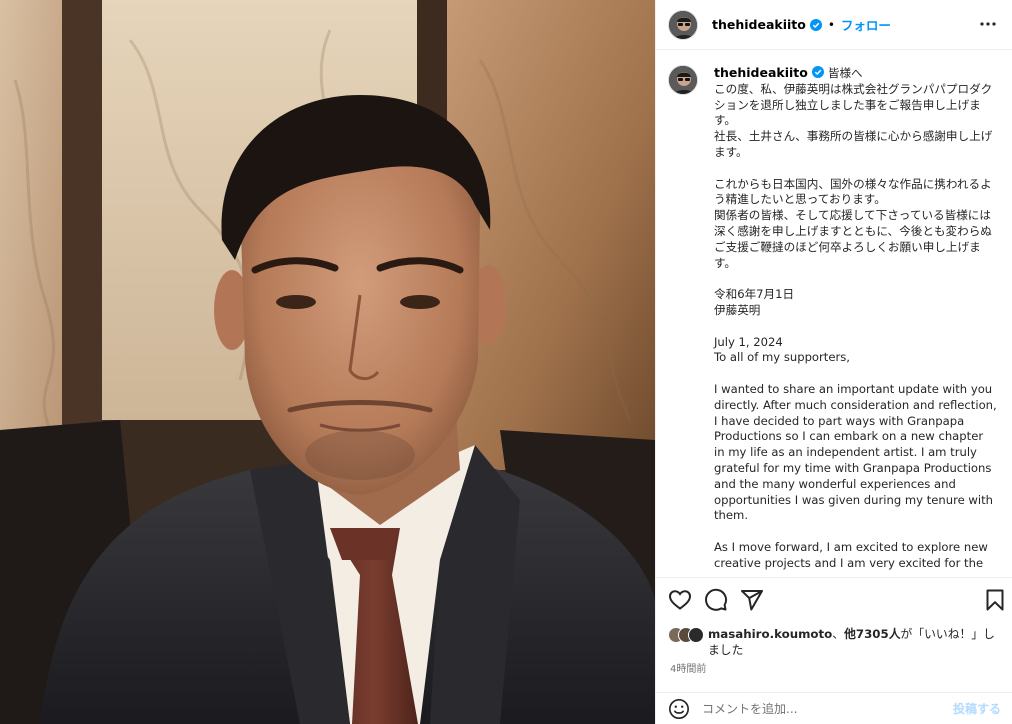  Describe the element at coordinates (977, 708) in the screenshot. I see `post-comment-button: 投稿する` at that location.